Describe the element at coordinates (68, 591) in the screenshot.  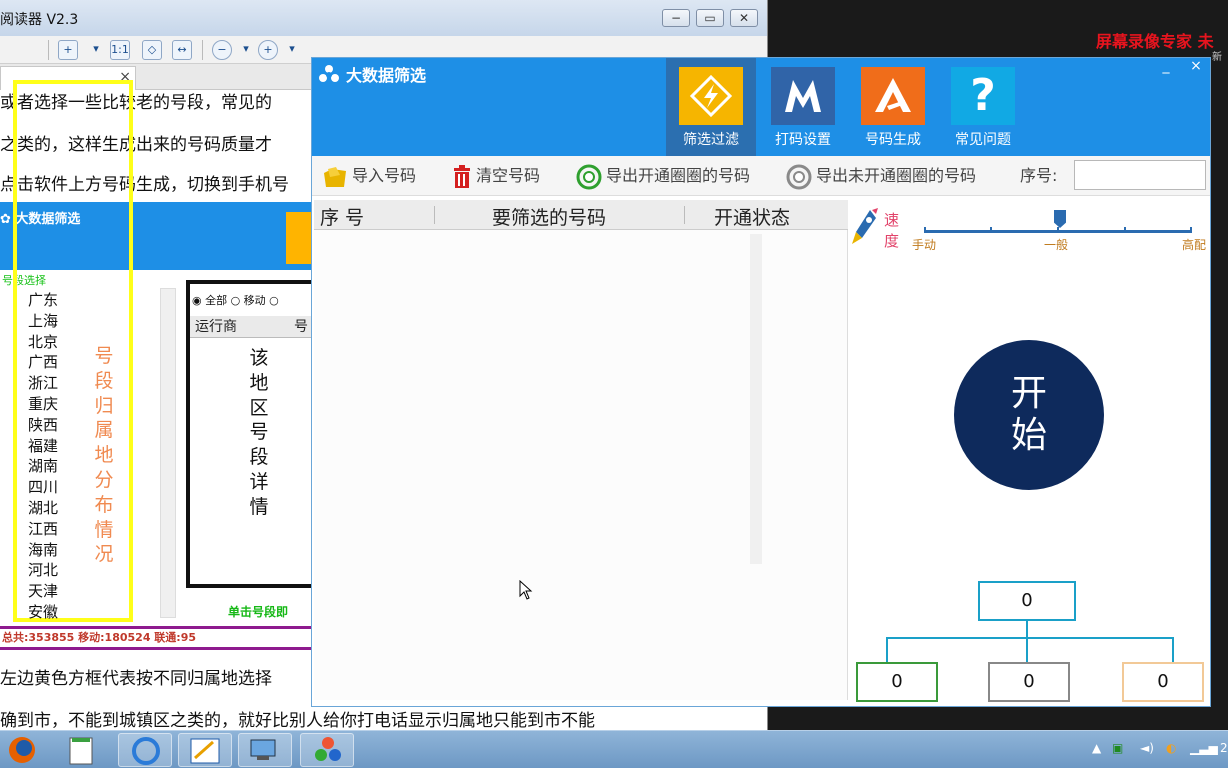
I see `province-item: 天津` at that location.